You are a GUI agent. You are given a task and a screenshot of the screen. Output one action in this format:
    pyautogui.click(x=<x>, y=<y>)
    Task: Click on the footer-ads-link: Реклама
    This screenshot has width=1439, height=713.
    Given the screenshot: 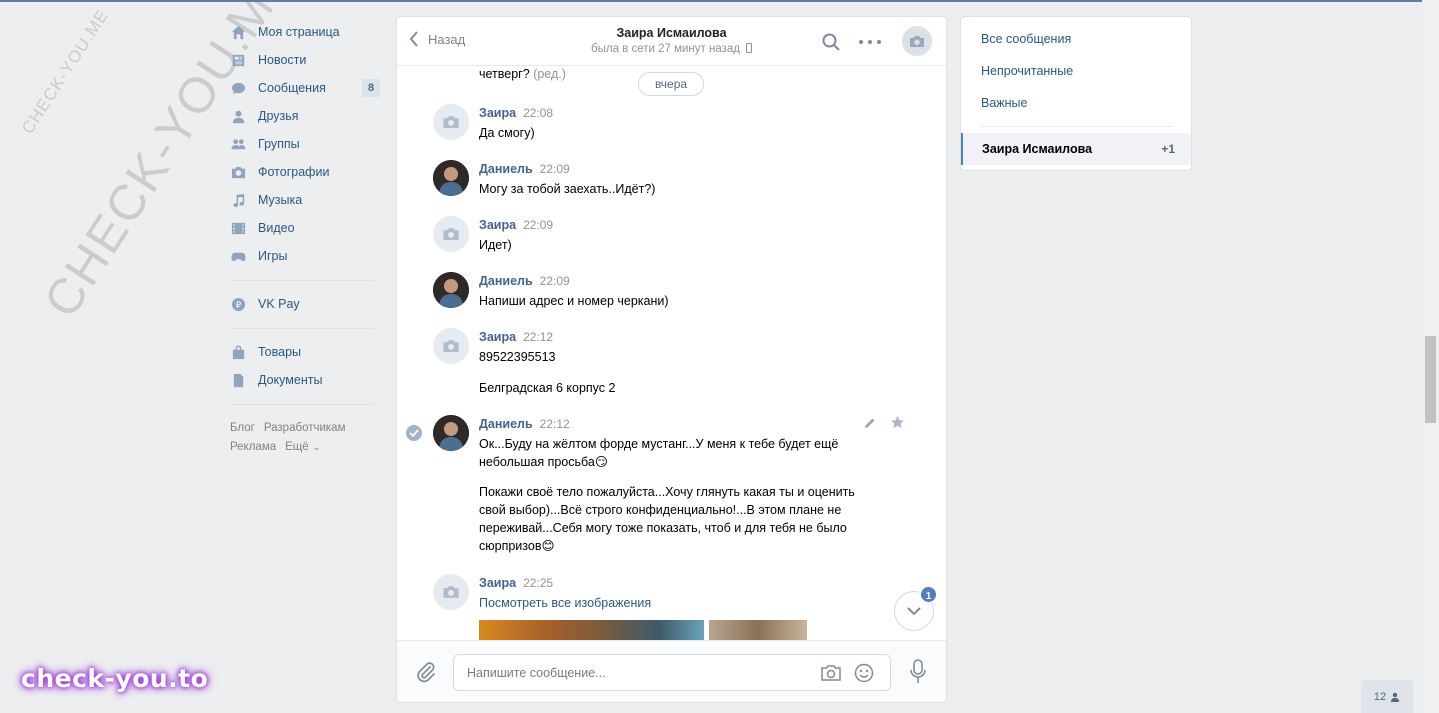 What is the action you would take?
    pyautogui.click(x=253, y=447)
    